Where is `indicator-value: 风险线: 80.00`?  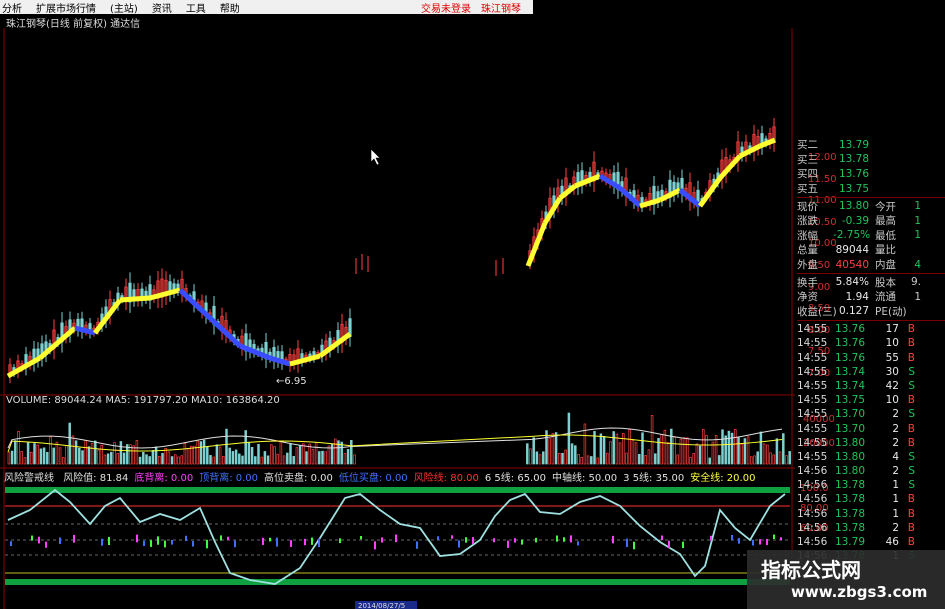
indicator-value: 风险线: 80.00 is located at coordinates (446, 478).